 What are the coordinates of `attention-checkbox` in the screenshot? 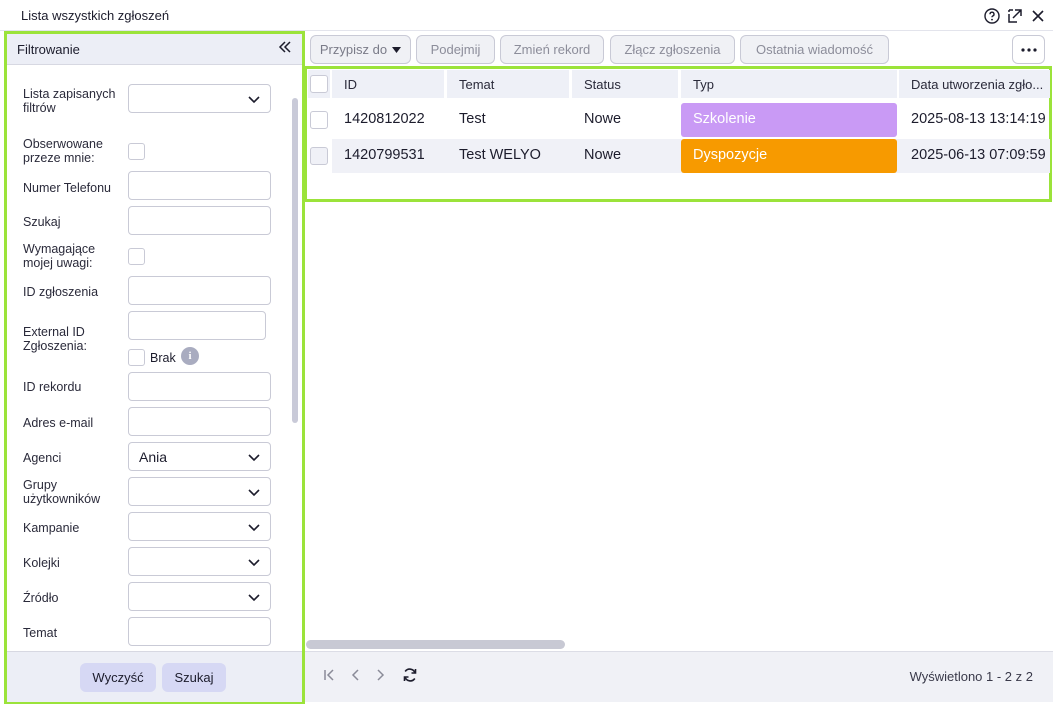 It's located at (136, 256).